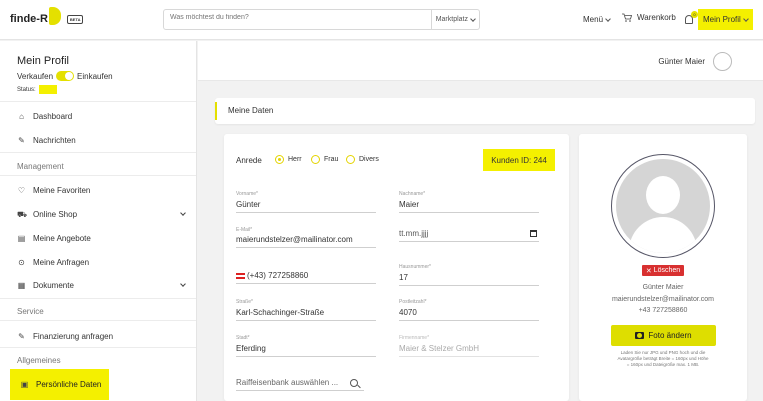 The height and width of the screenshot is (401, 763). Describe the element at coordinates (663, 270) in the screenshot. I see `delete-photo-button: ✕ Löschen` at that location.